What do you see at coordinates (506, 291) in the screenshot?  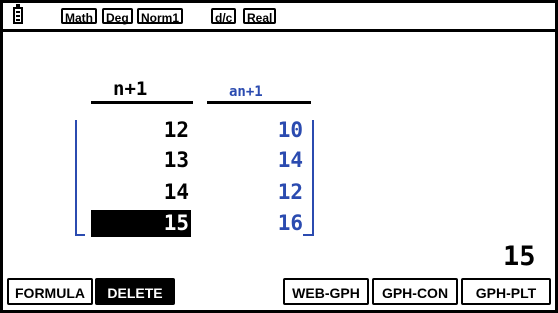 I see `graph-plot-key: GPH-PLT` at bounding box center [506, 291].